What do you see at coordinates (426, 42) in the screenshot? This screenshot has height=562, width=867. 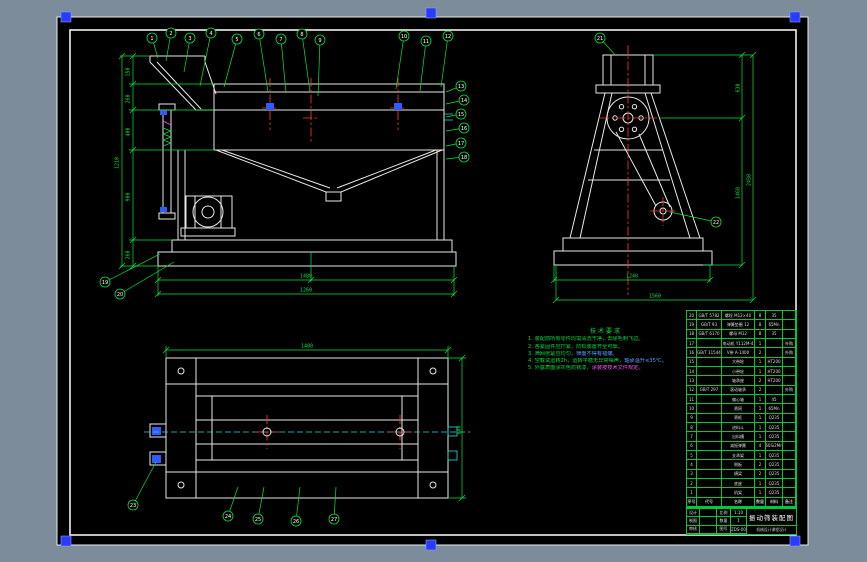 I see `callout-number: 11` at bounding box center [426, 42].